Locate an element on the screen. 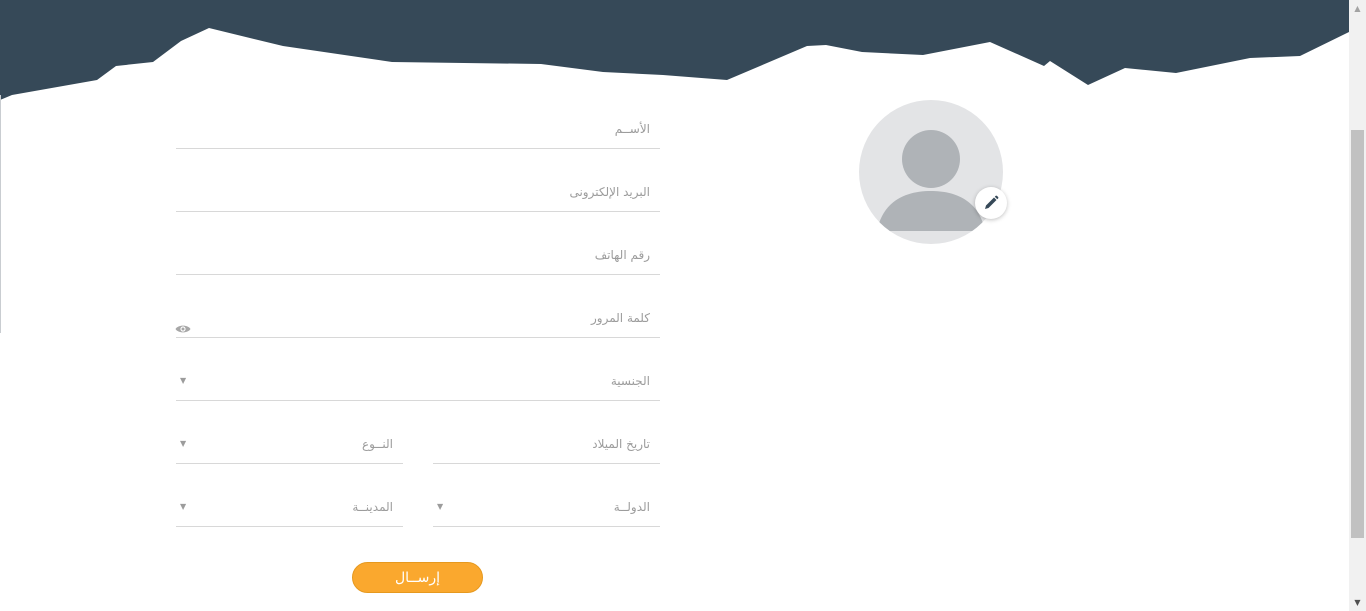 Image resolution: width=1366 pixels, height=611 pixels. pencil-icon is located at coordinates (992, 202).